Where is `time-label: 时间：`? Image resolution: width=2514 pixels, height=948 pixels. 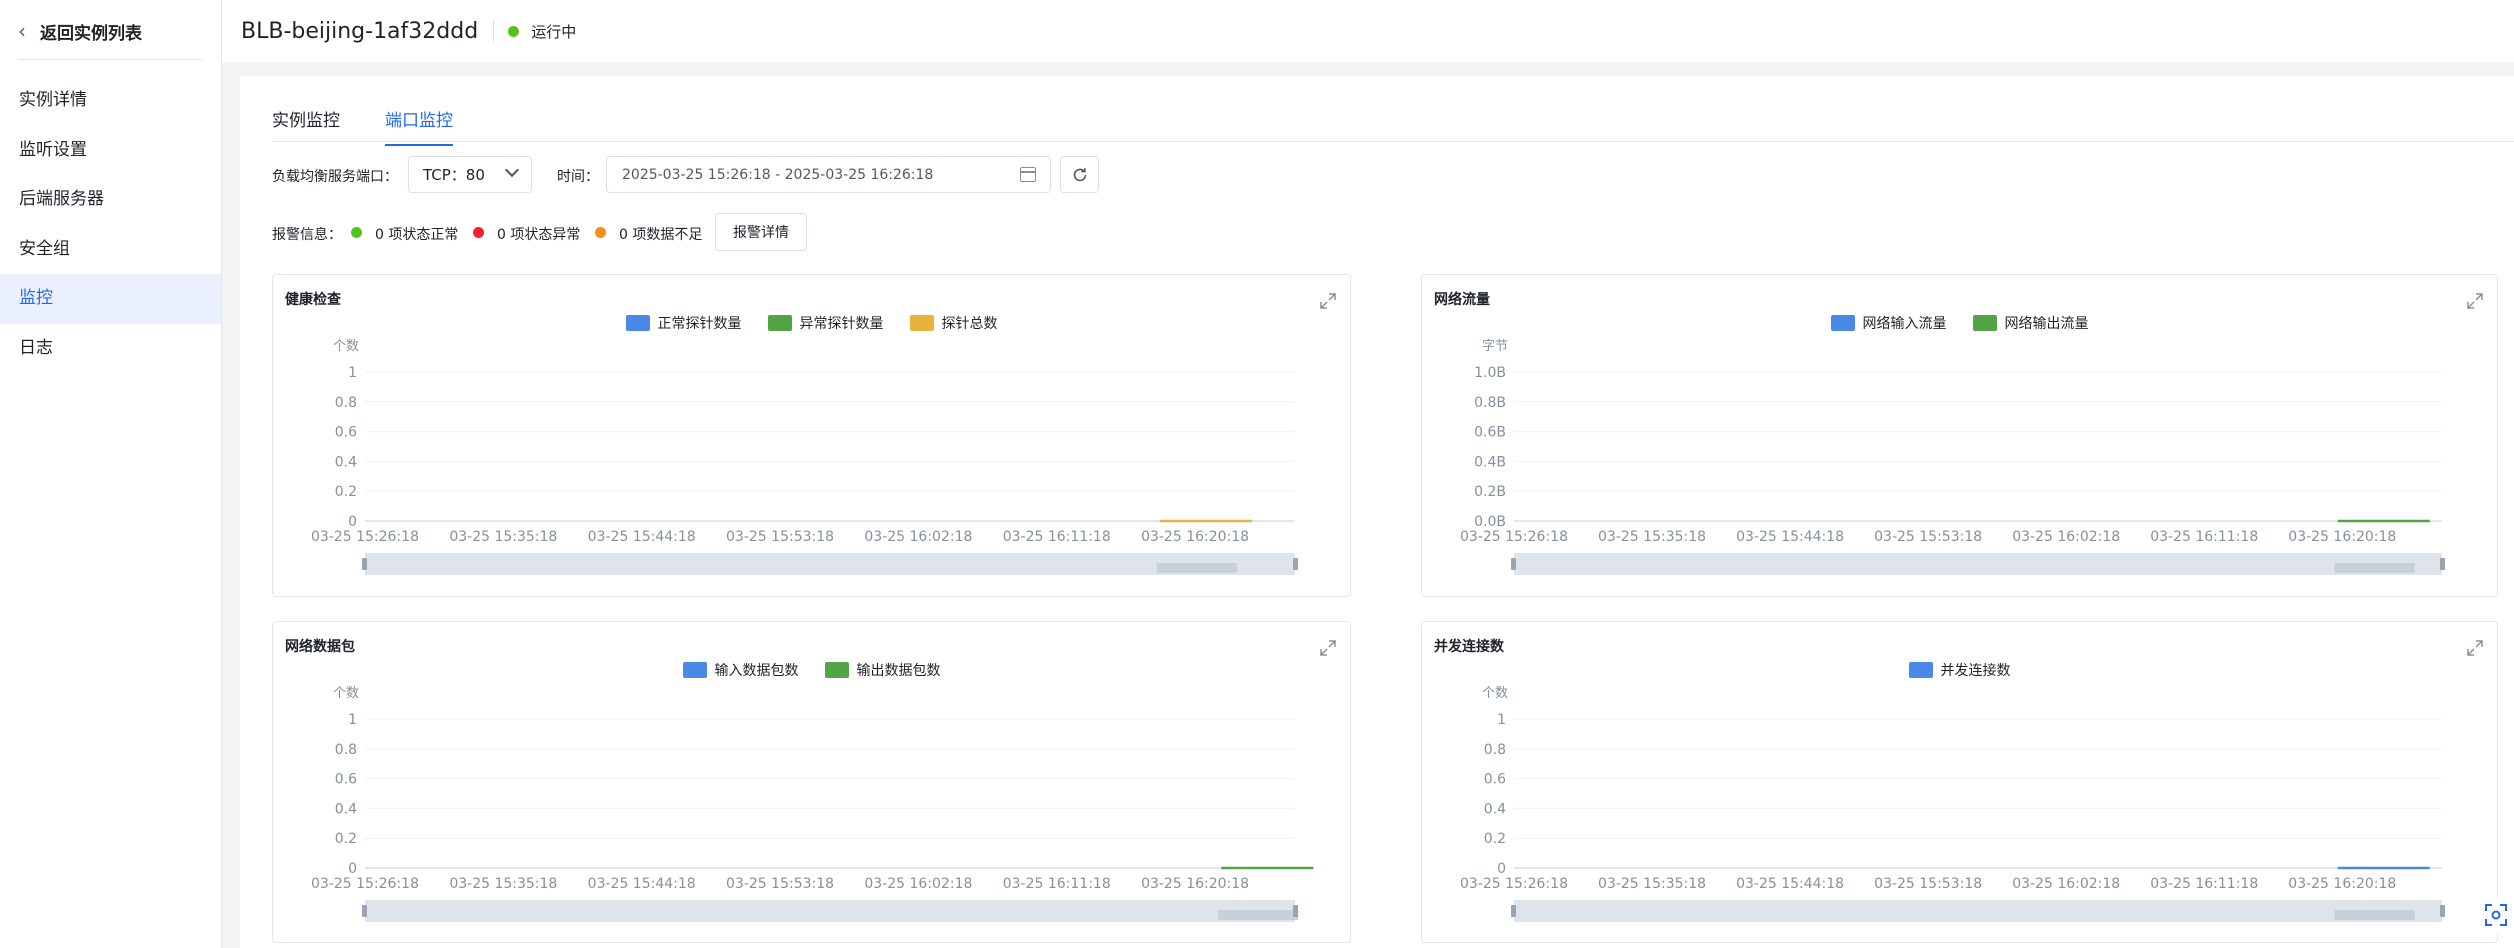
time-label: 时间： is located at coordinates (578, 177).